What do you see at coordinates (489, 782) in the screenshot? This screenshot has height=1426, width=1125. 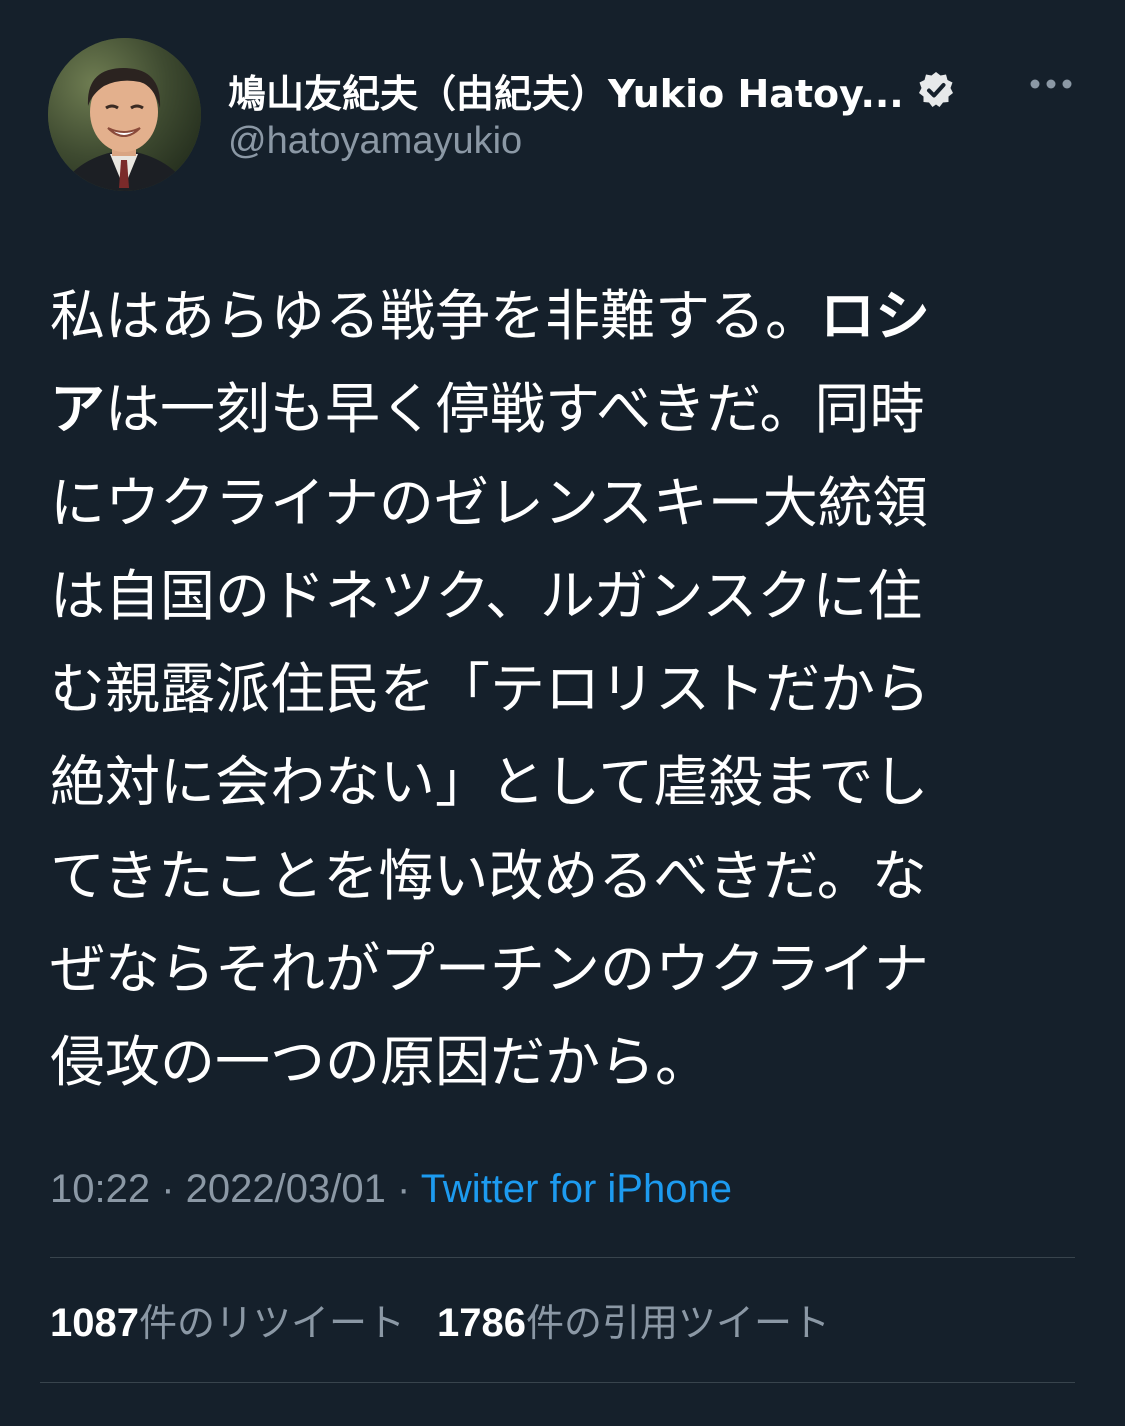 I see `tweet-text-line: 絶対に会わない」として虐殺までし` at bounding box center [489, 782].